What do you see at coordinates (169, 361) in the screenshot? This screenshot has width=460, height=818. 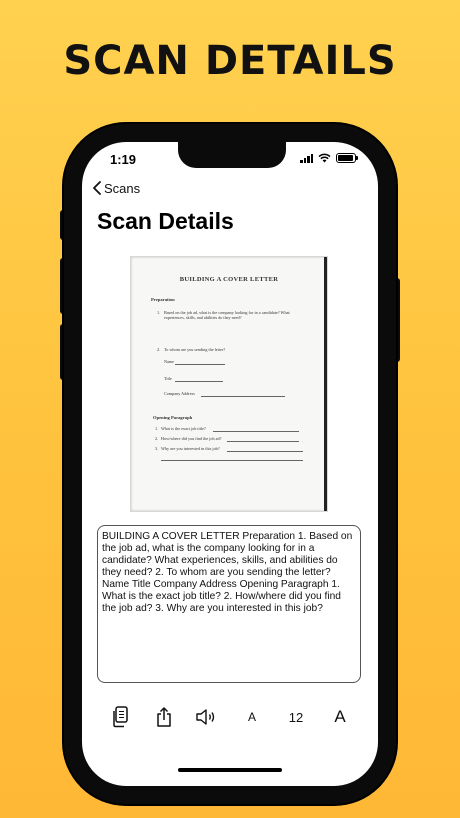 I see `doc-field-name: Name` at bounding box center [169, 361].